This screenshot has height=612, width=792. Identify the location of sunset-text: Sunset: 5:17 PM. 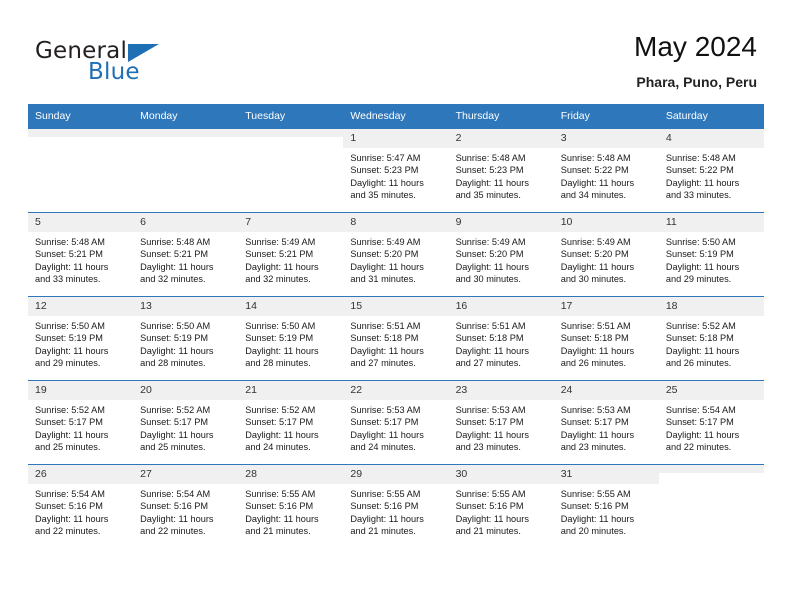
(69, 422).